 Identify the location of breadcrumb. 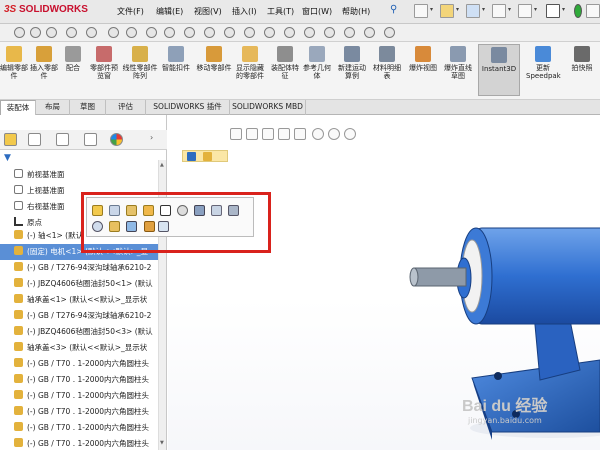
(205, 156).